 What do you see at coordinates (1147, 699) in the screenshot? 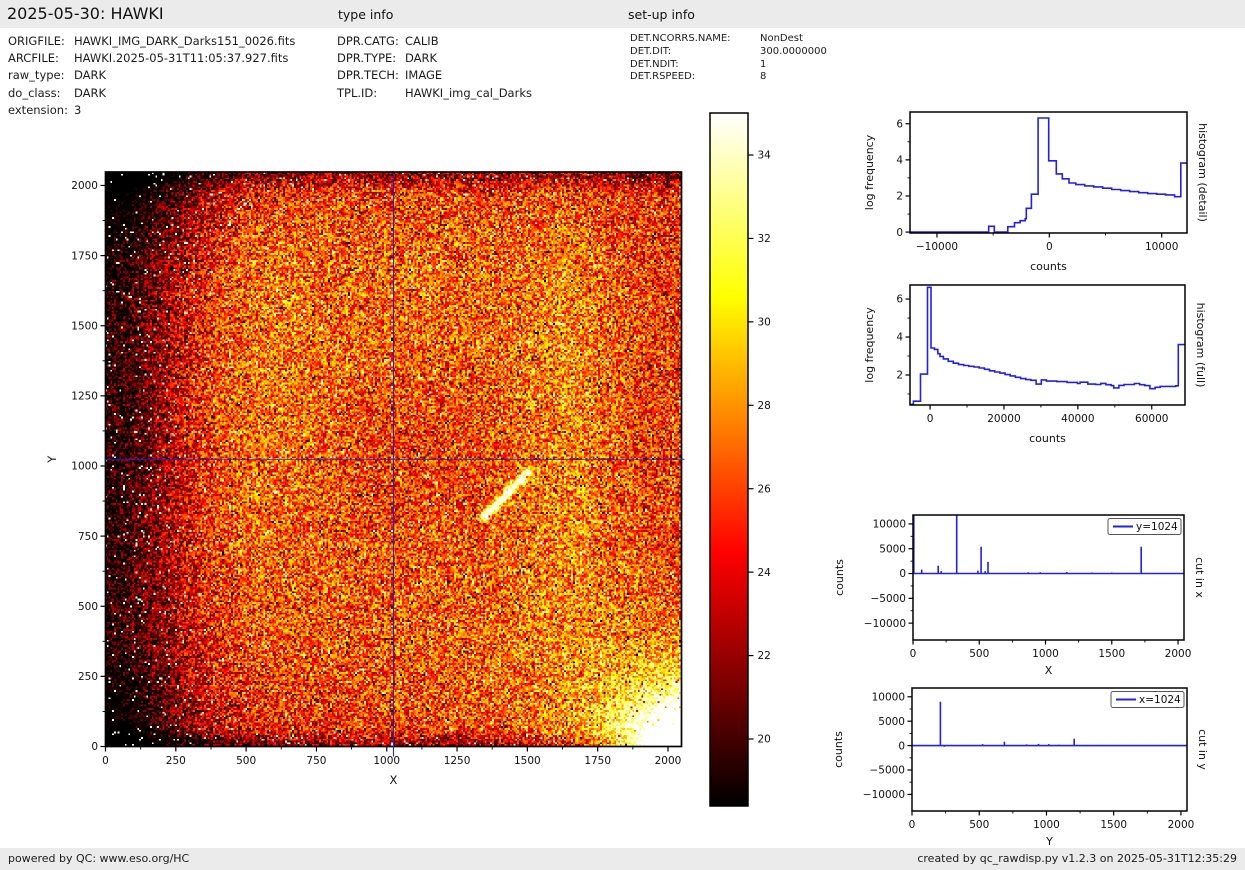
I see `cut_y-legend: x=1024` at bounding box center [1147, 699].